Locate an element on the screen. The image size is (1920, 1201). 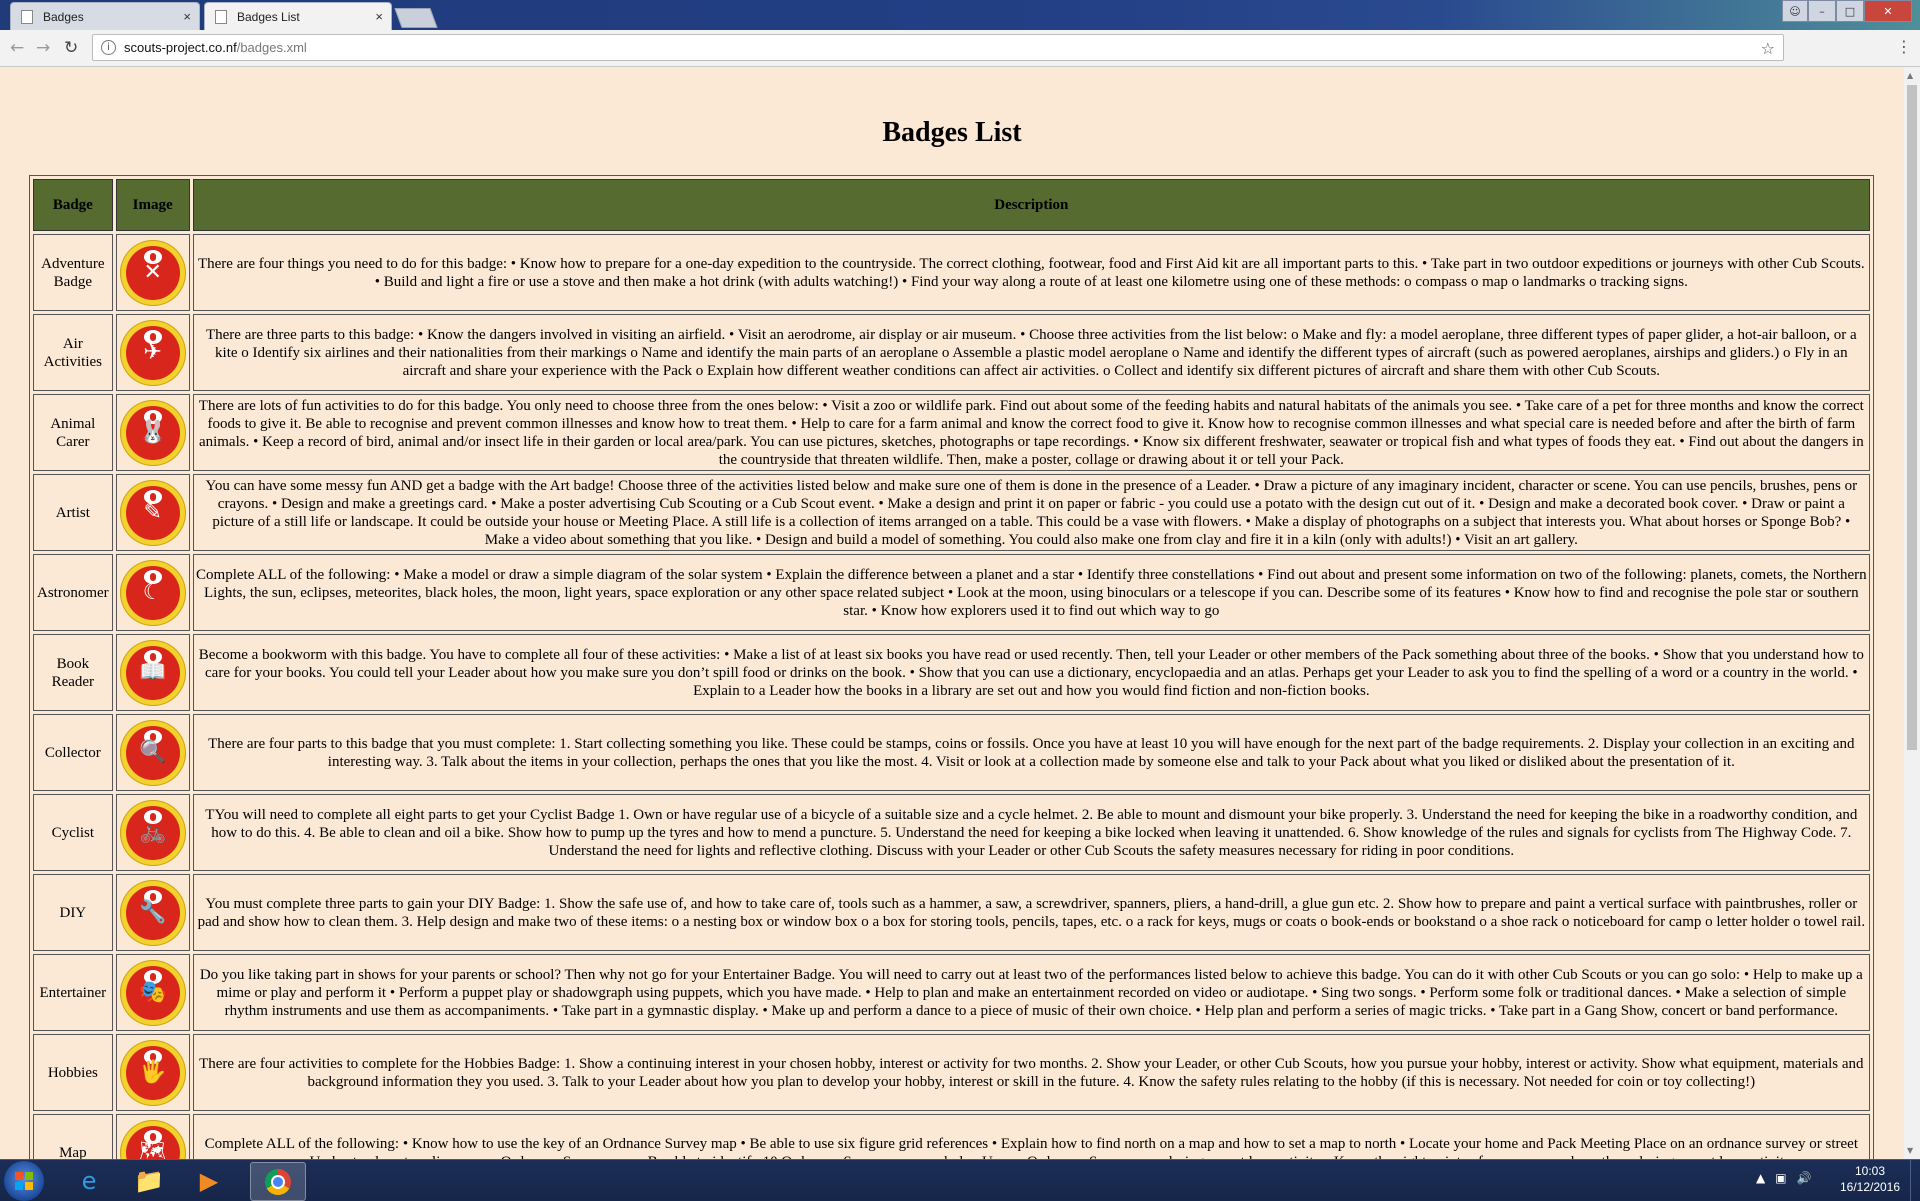
badge-image-cell: 🔍 is located at coordinates (152, 752).